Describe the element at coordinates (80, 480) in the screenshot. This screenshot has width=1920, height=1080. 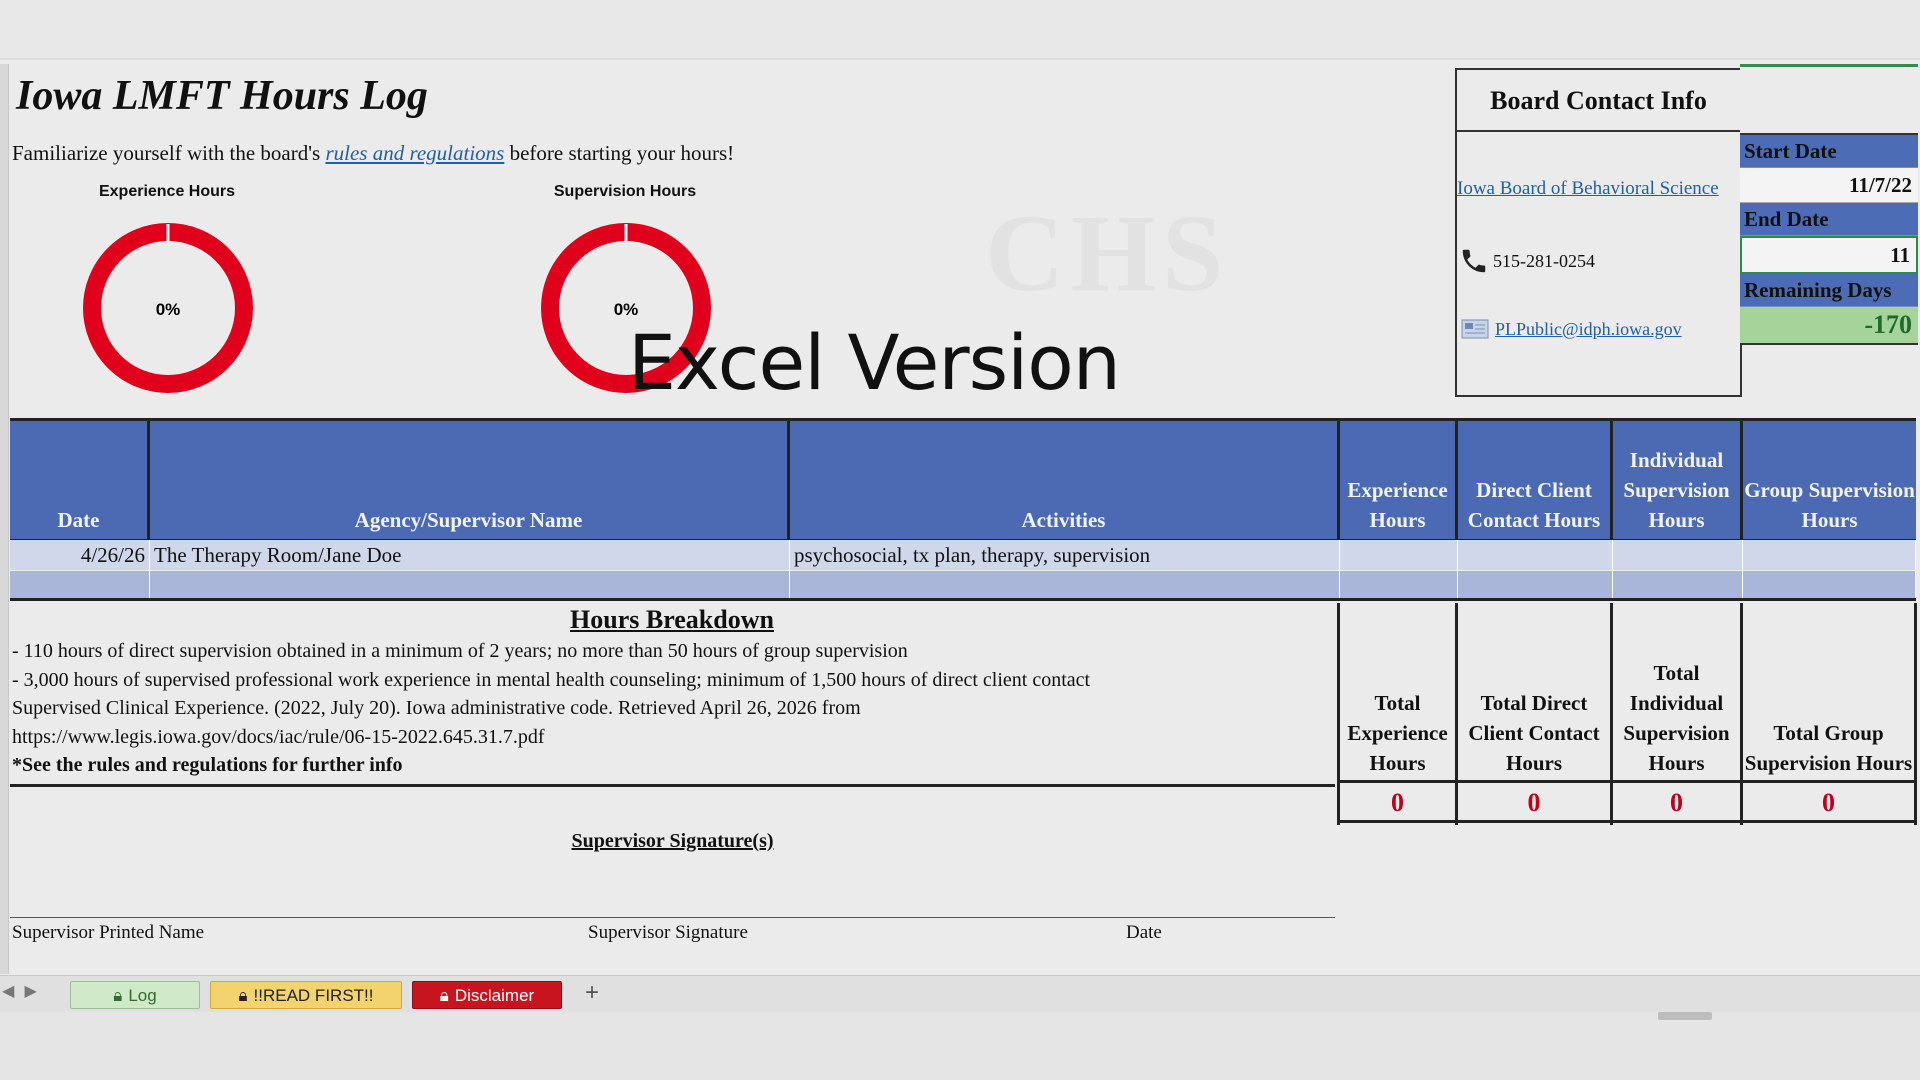
I see `header-date: Date` at that location.